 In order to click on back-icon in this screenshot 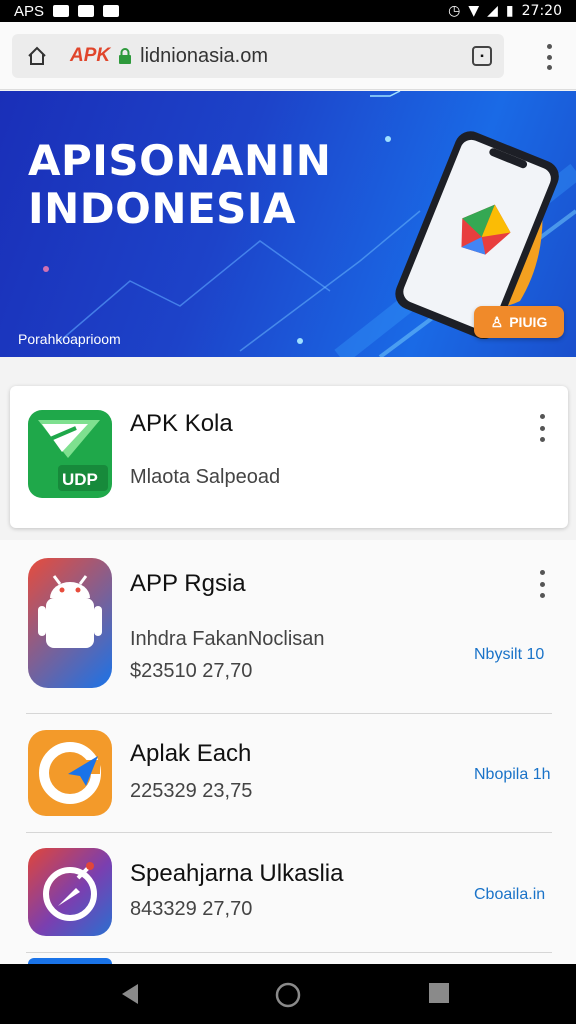, I will do `click(130, 994)`.